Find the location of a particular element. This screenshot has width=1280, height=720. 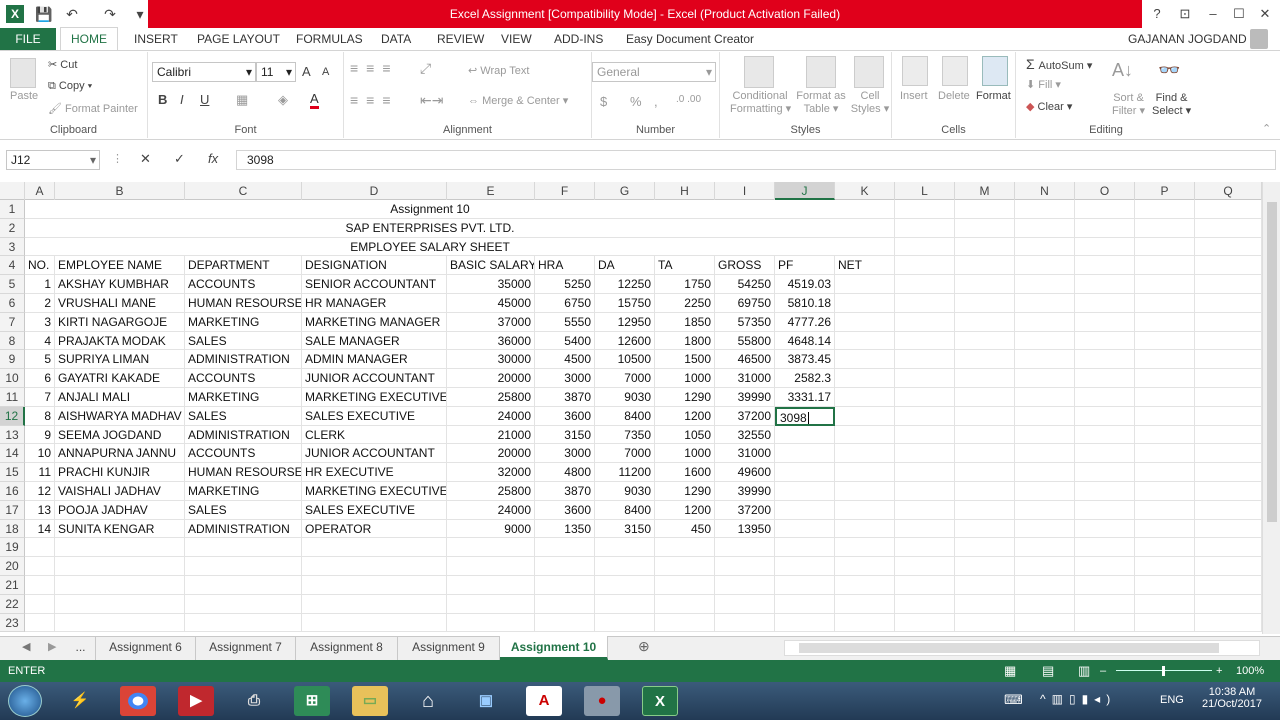

data-cell: 32000 is located at coordinates (491, 472).